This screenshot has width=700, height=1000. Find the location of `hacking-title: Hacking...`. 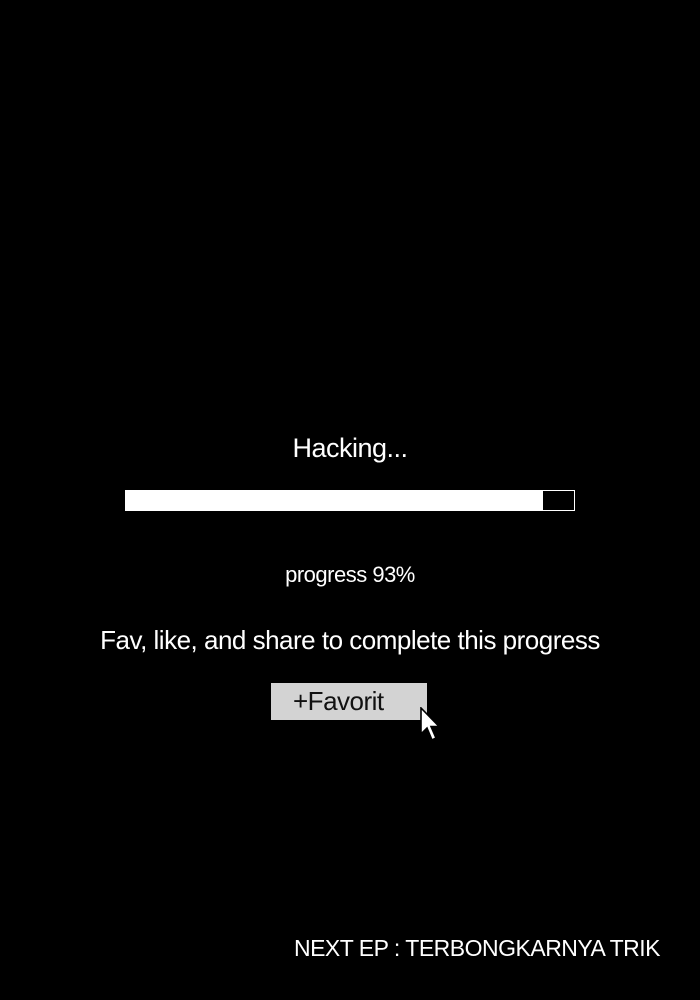

hacking-title: Hacking... is located at coordinates (350, 448).